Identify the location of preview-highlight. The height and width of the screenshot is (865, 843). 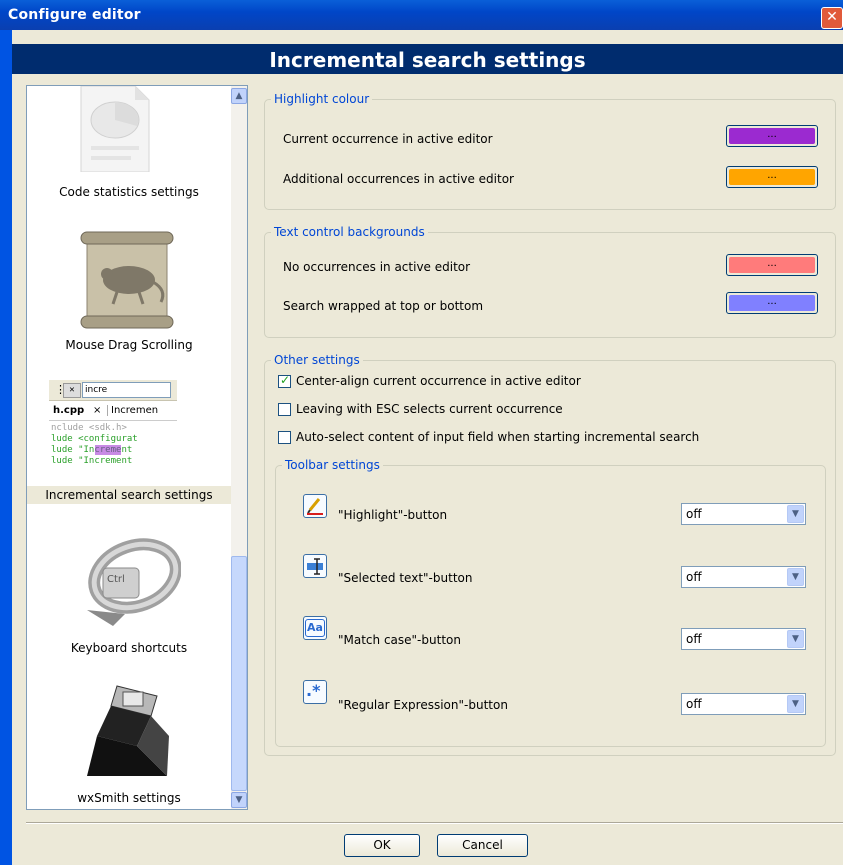
(108, 450).